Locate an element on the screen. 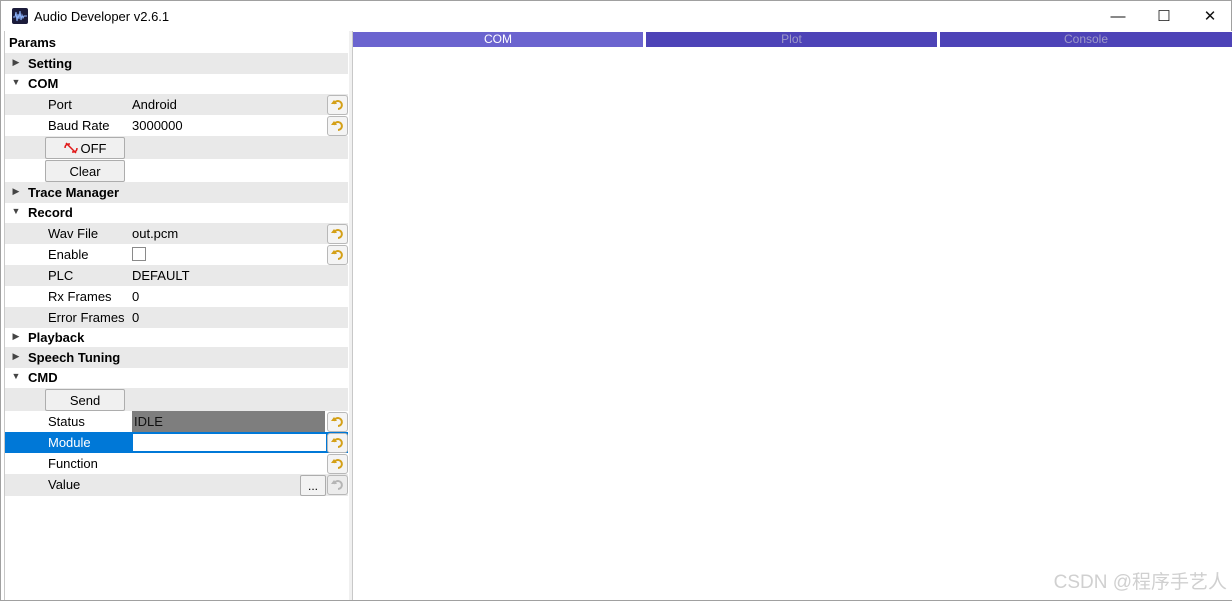 The image size is (1232, 601). property-label: Rx Frames is located at coordinates (80, 296).